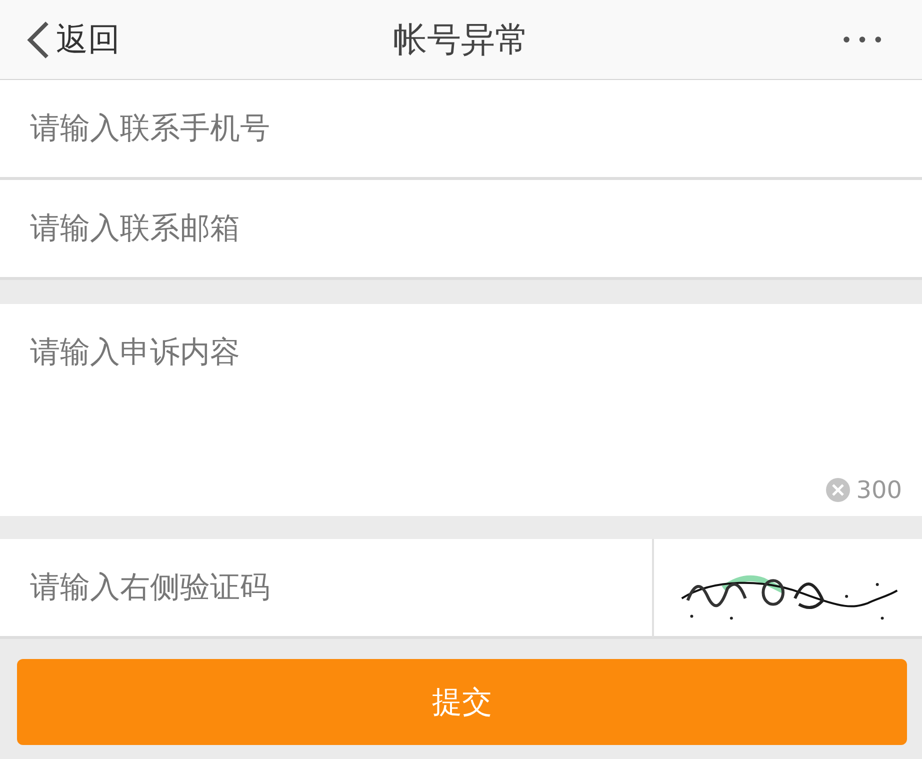 This screenshot has height=759, width=922. What do you see at coordinates (461, 40) in the screenshot?
I see `page-title: 帐号异常` at bounding box center [461, 40].